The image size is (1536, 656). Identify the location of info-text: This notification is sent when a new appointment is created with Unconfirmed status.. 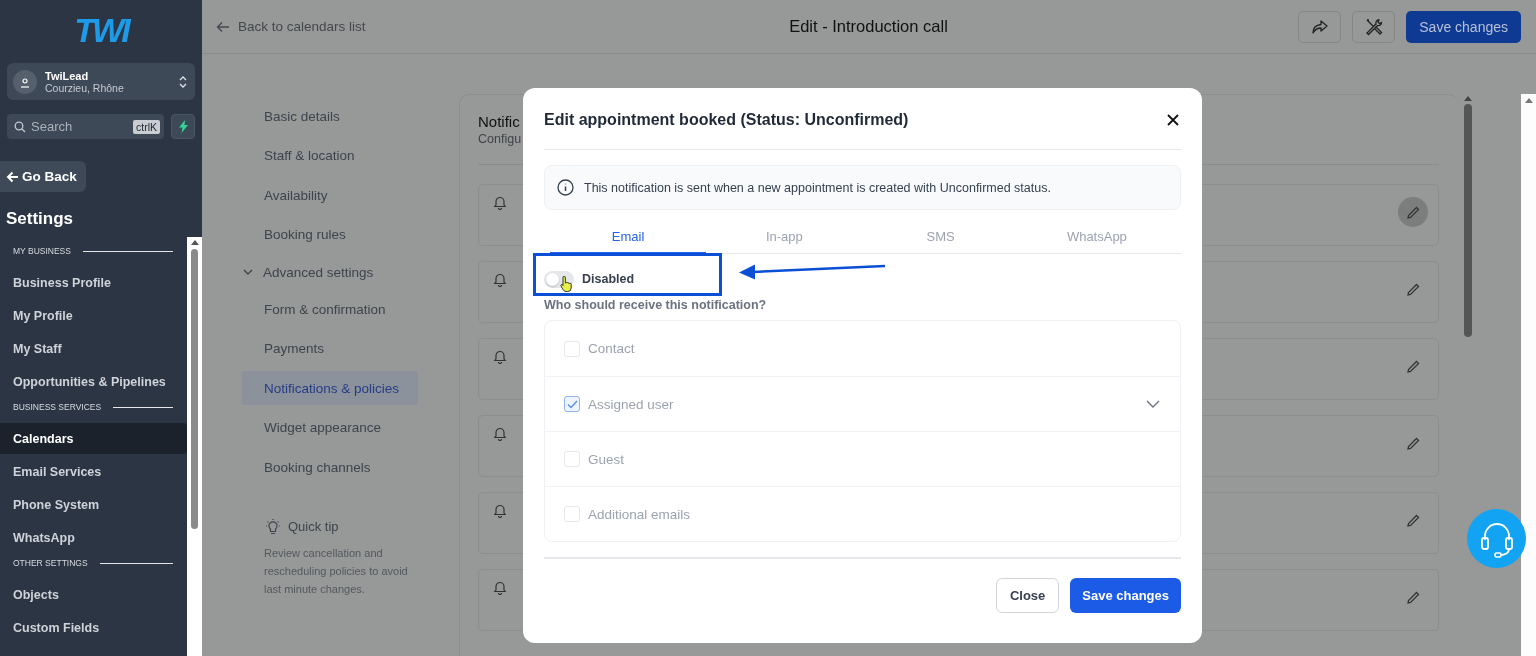
(817, 187).